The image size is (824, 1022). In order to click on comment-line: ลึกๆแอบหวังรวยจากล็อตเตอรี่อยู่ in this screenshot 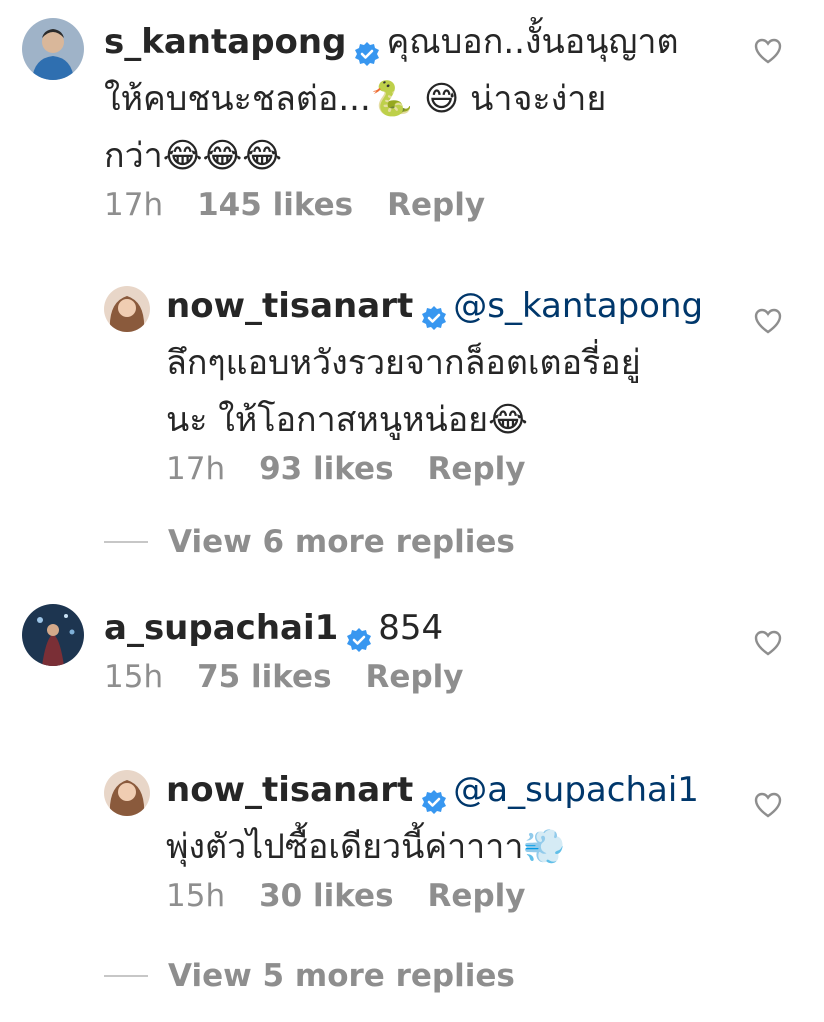, I will do `click(403, 363)`.